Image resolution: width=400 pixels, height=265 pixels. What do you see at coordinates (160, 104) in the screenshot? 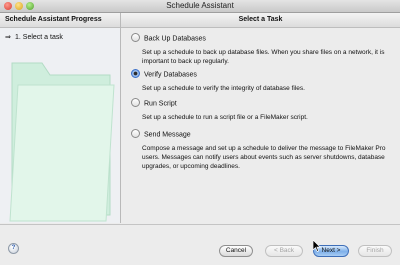
I see `option-label: Run Script` at bounding box center [160, 104].